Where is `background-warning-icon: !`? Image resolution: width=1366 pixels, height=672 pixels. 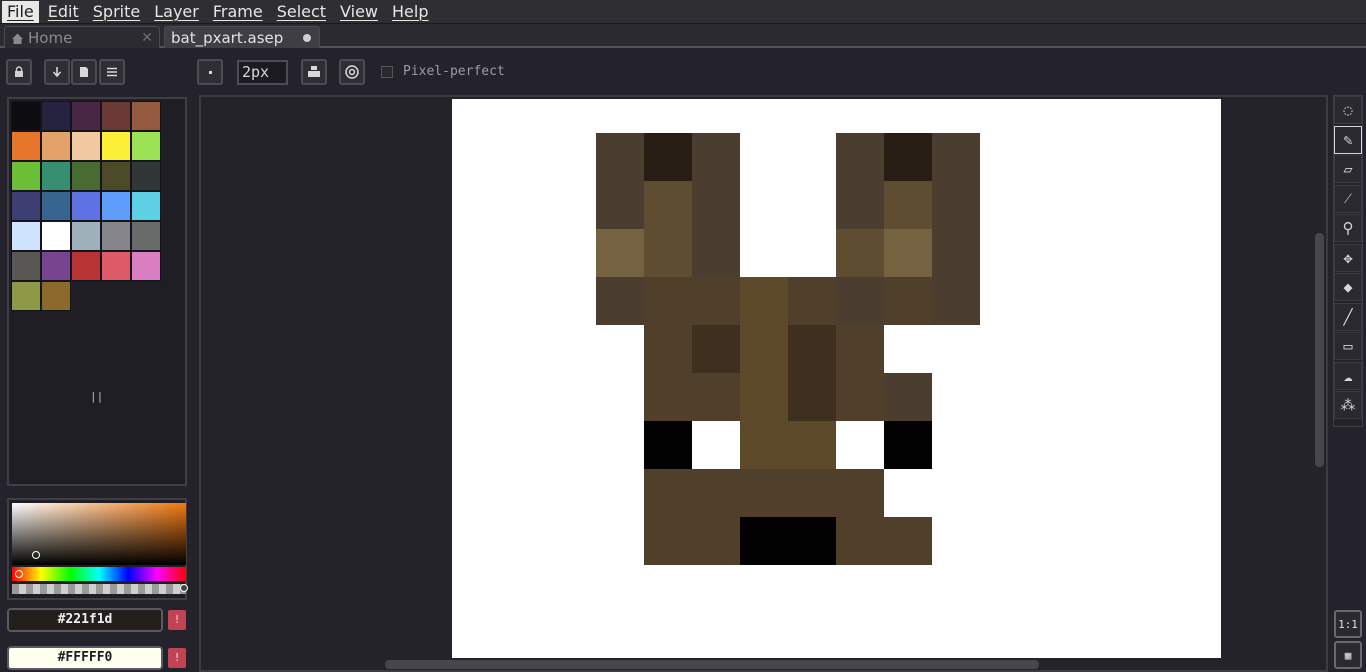 background-warning-icon: ! is located at coordinates (177, 658).